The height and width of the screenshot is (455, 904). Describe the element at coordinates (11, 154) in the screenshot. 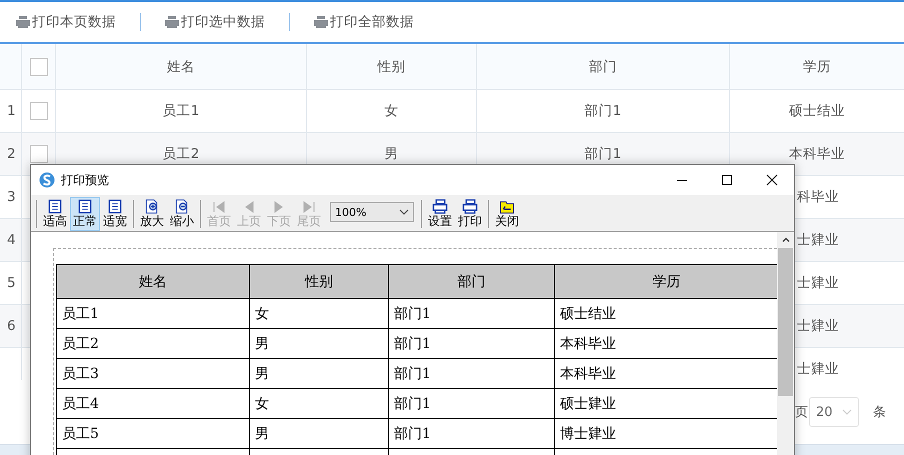

I see `row-number: 2` at that location.